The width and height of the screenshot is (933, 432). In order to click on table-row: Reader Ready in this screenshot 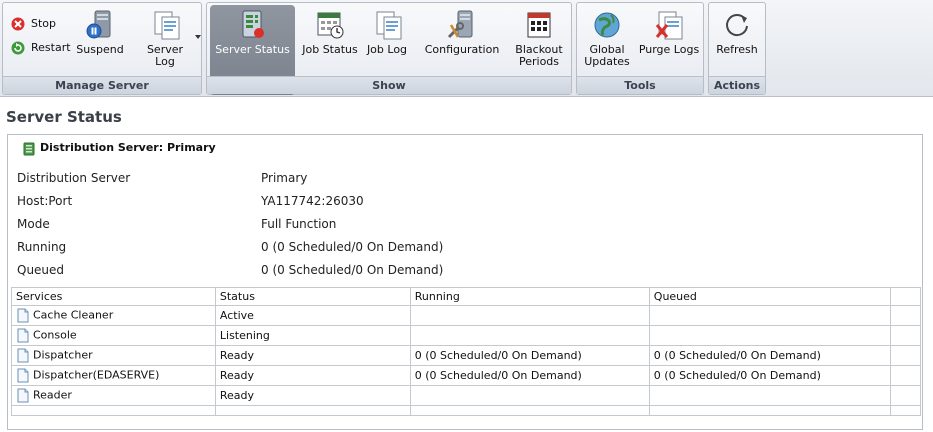, I will do `click(466, 395)`.